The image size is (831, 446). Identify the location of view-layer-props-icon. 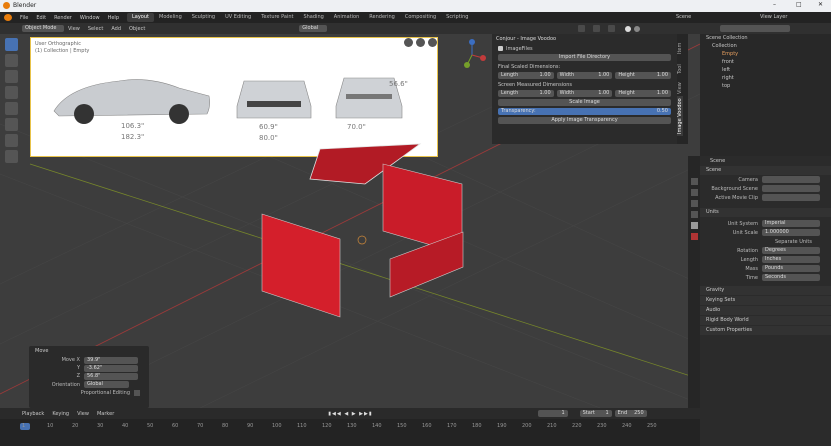
(694, 214).